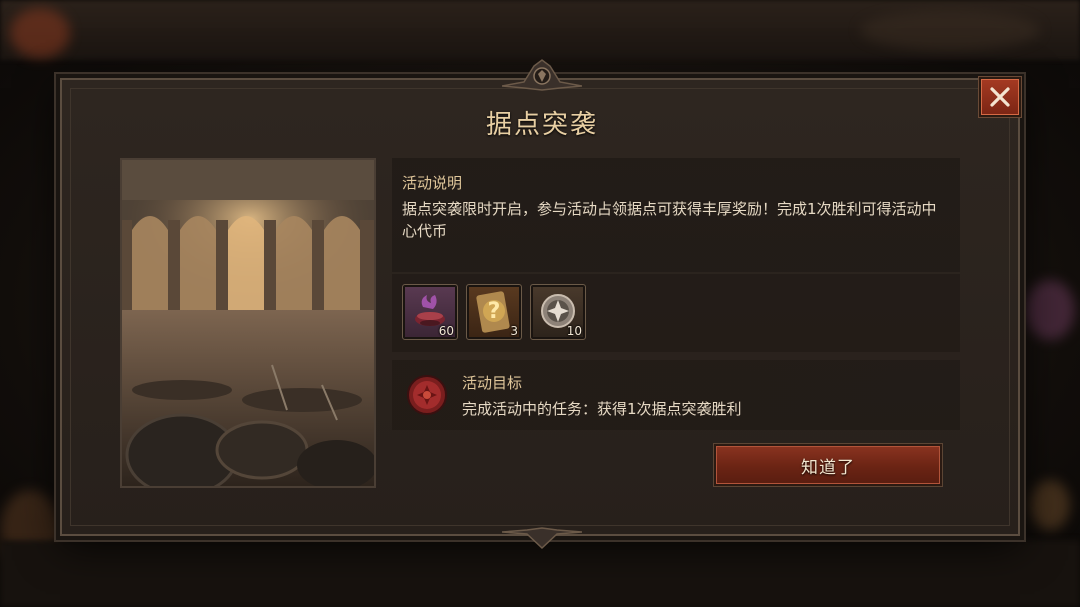 The image size is (1080, 607). What do you see at coordinates (430, 312) in the screenshot?
I see `reward-item: 60` at bounding box center [430, 312].